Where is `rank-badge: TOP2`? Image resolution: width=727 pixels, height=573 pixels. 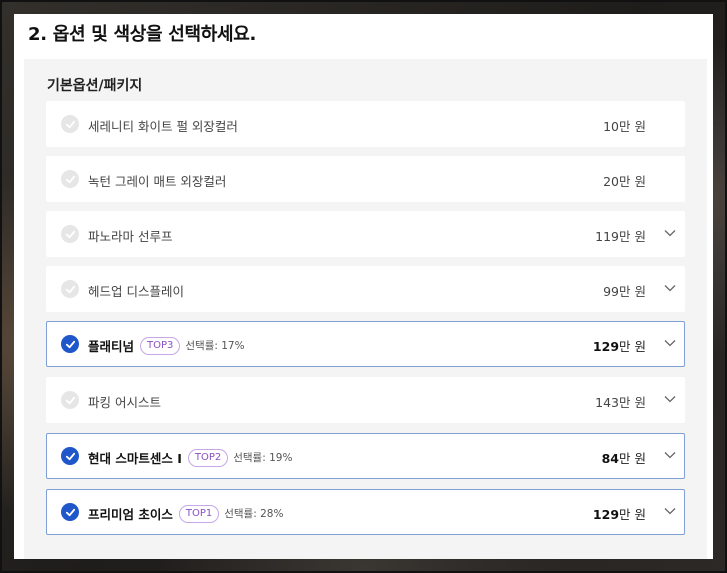
rank-badge: TOP2 is located at coordinates (208, 457).